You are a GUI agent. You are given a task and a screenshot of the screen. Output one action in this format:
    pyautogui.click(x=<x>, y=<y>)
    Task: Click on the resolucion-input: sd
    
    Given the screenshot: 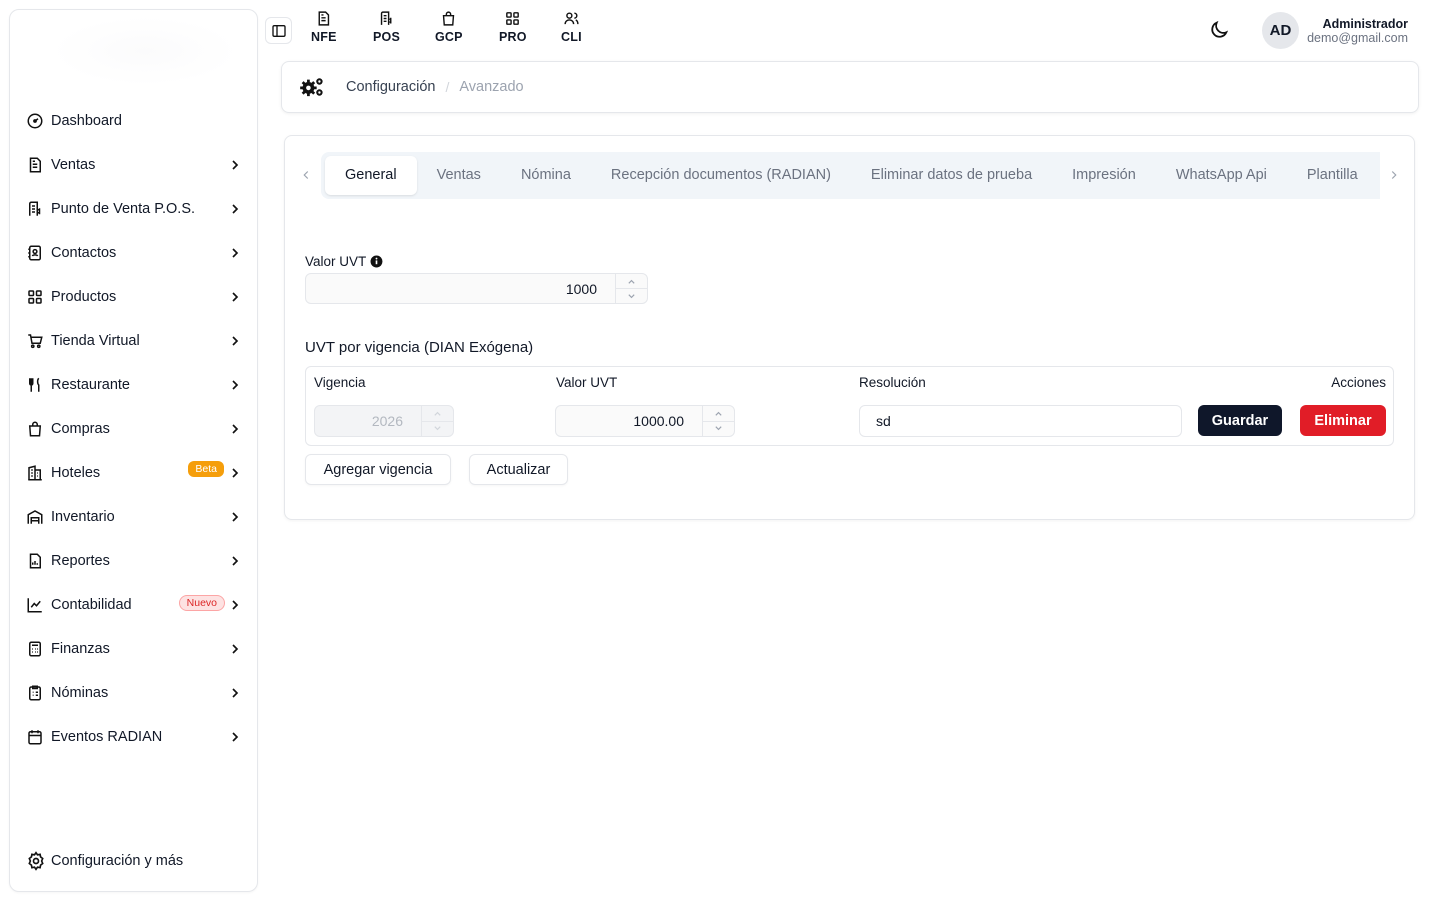 What is the action you would take?
    pyautogui.click(x=1020, y=421)
    